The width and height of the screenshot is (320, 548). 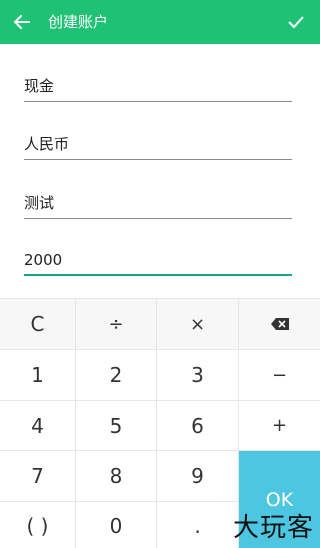 I want to click on decimal-label: ., so click(x=197, y=525).